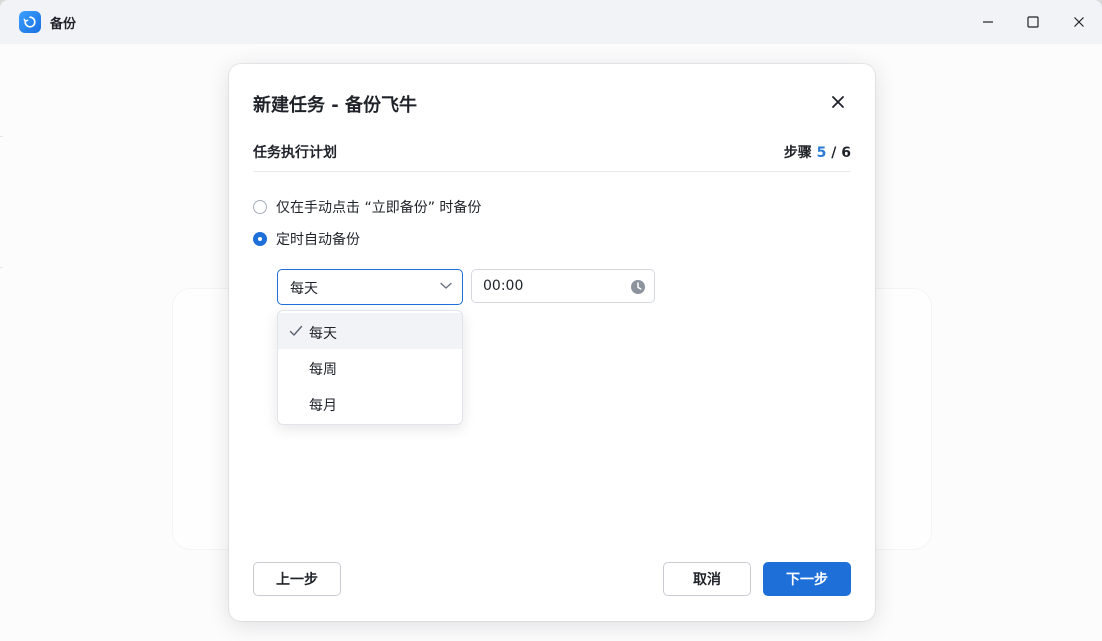  I want to click on frequency-option-monthly: 每月, so click(370, 403).